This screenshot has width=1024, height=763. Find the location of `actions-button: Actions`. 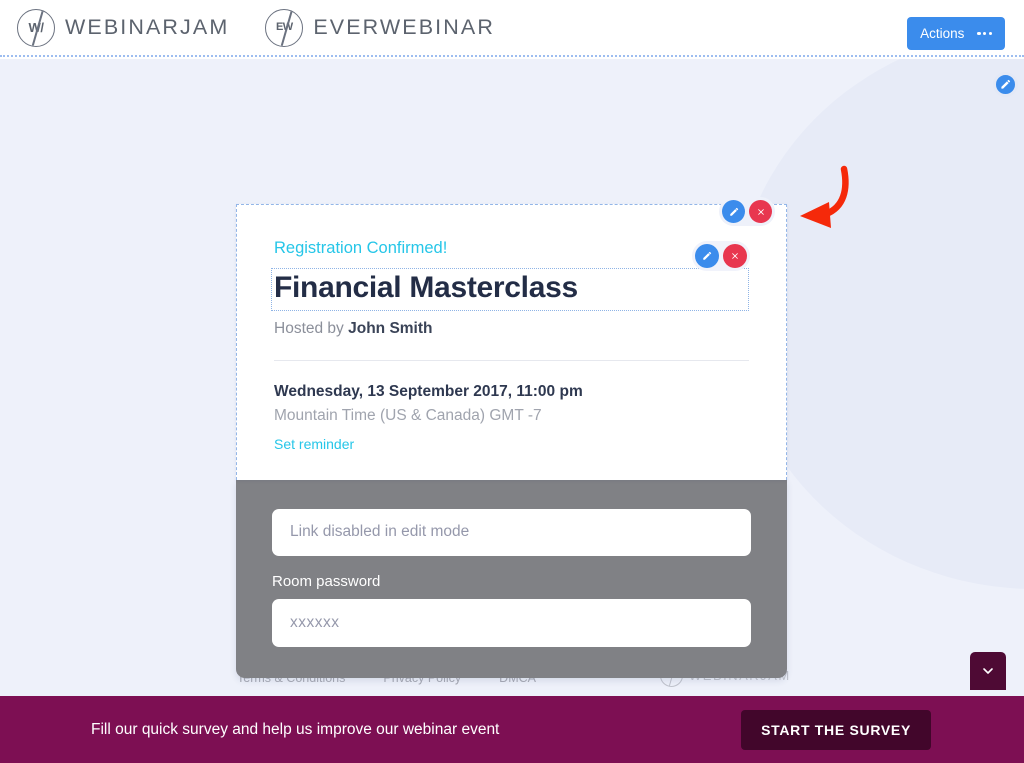

actions-button: Actions is located at coordinates (956, 33).